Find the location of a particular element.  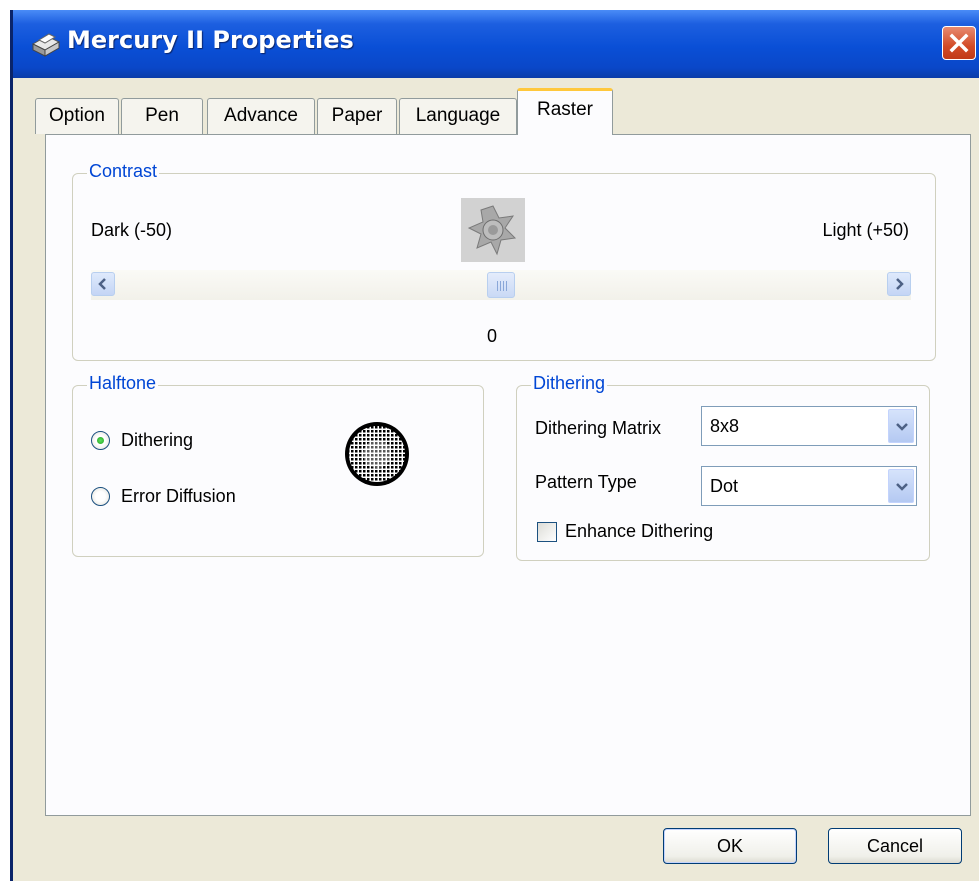

dithering-matrix-label: Dithering Matrix is located at coordinates (598, 428).